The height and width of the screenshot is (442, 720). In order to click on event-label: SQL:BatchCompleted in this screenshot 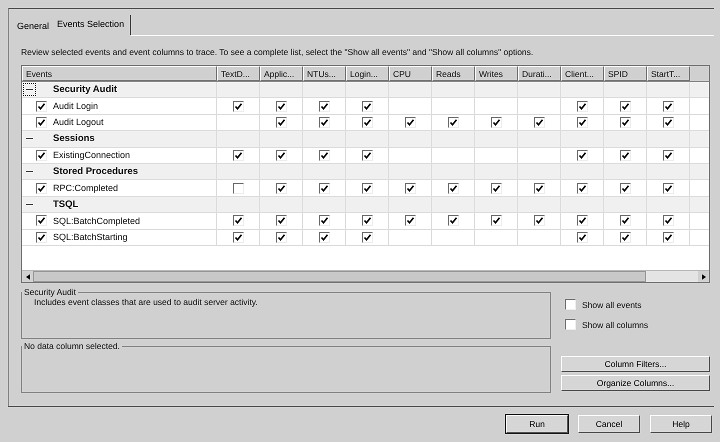, I will do `click(96, 221)`.